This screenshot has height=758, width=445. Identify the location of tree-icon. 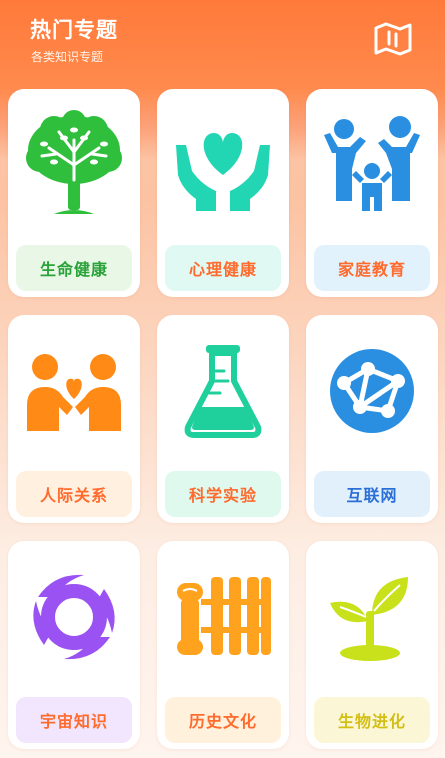
(74, 162).